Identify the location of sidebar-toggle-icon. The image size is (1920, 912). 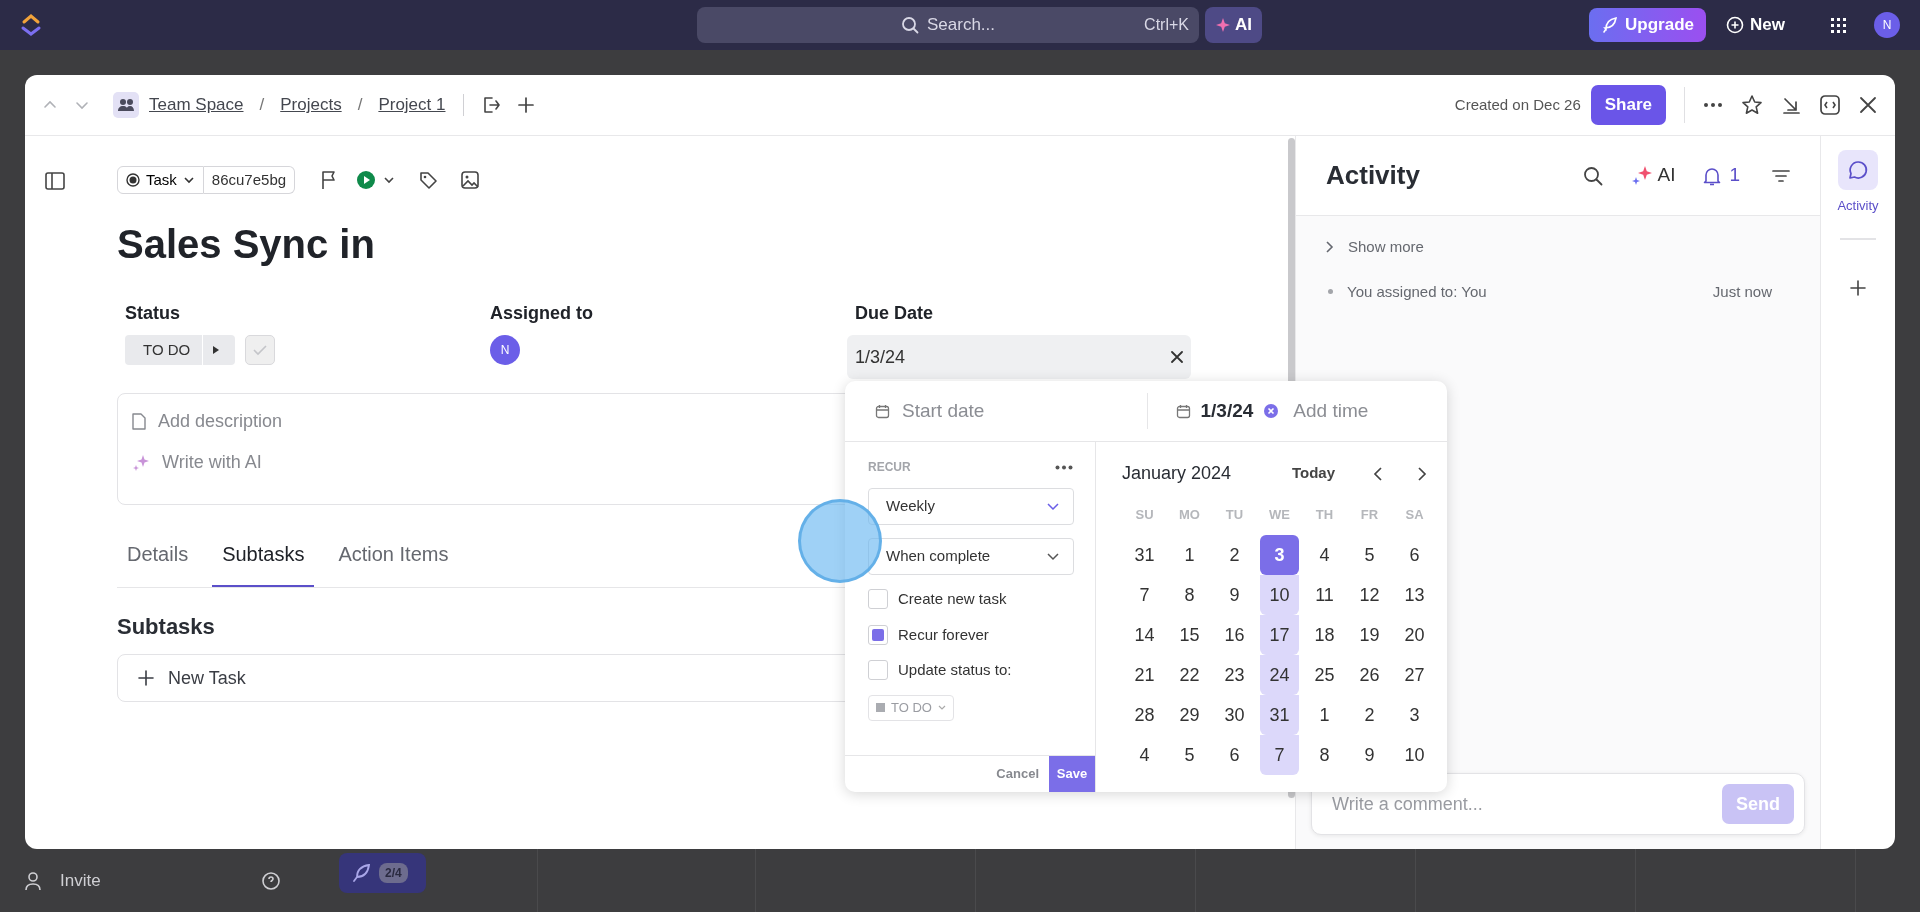
(55, 181).